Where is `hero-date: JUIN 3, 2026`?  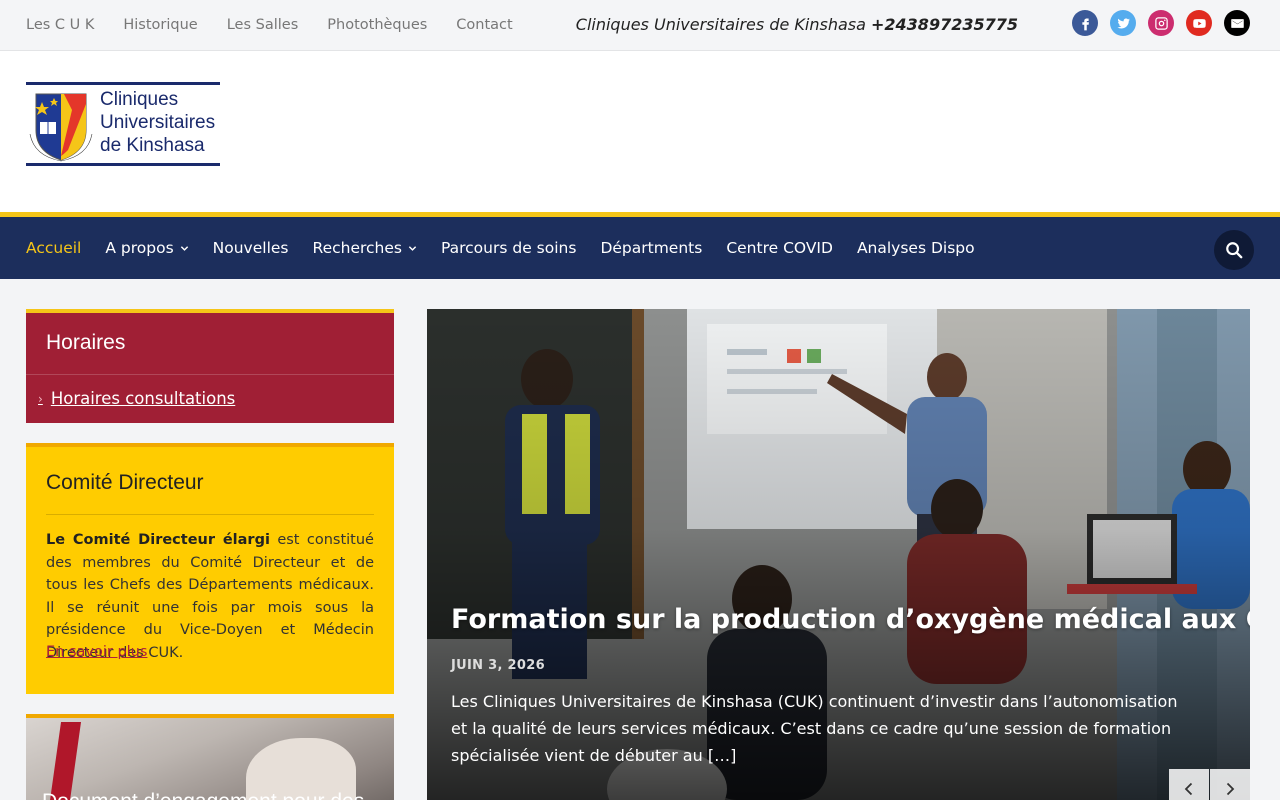 hero-date: JUIN 3, 2026 is located at coordinates (498, 665).